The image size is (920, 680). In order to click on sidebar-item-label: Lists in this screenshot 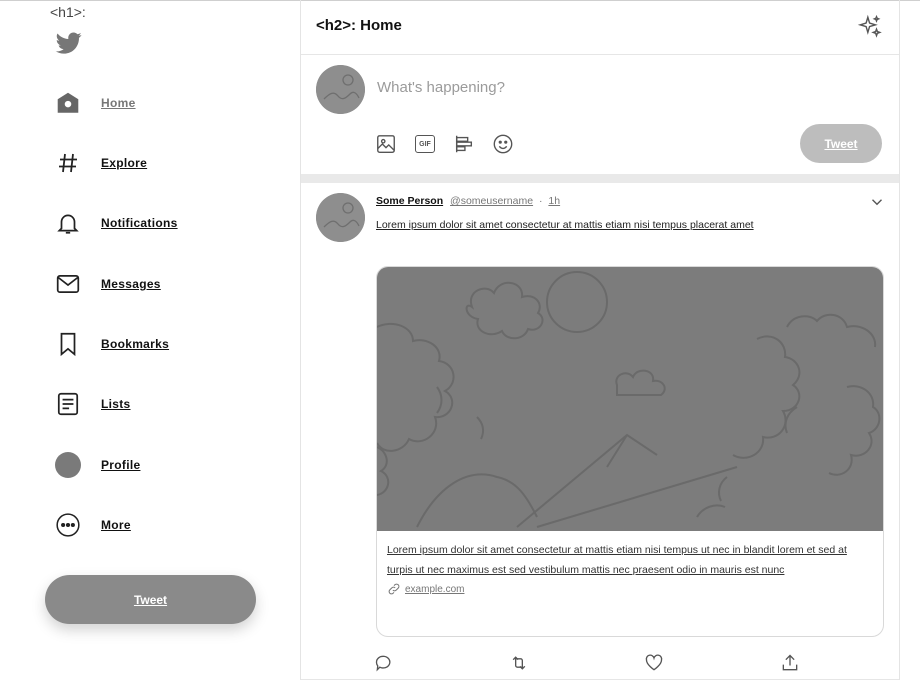, I will do `click(116, 404)`.